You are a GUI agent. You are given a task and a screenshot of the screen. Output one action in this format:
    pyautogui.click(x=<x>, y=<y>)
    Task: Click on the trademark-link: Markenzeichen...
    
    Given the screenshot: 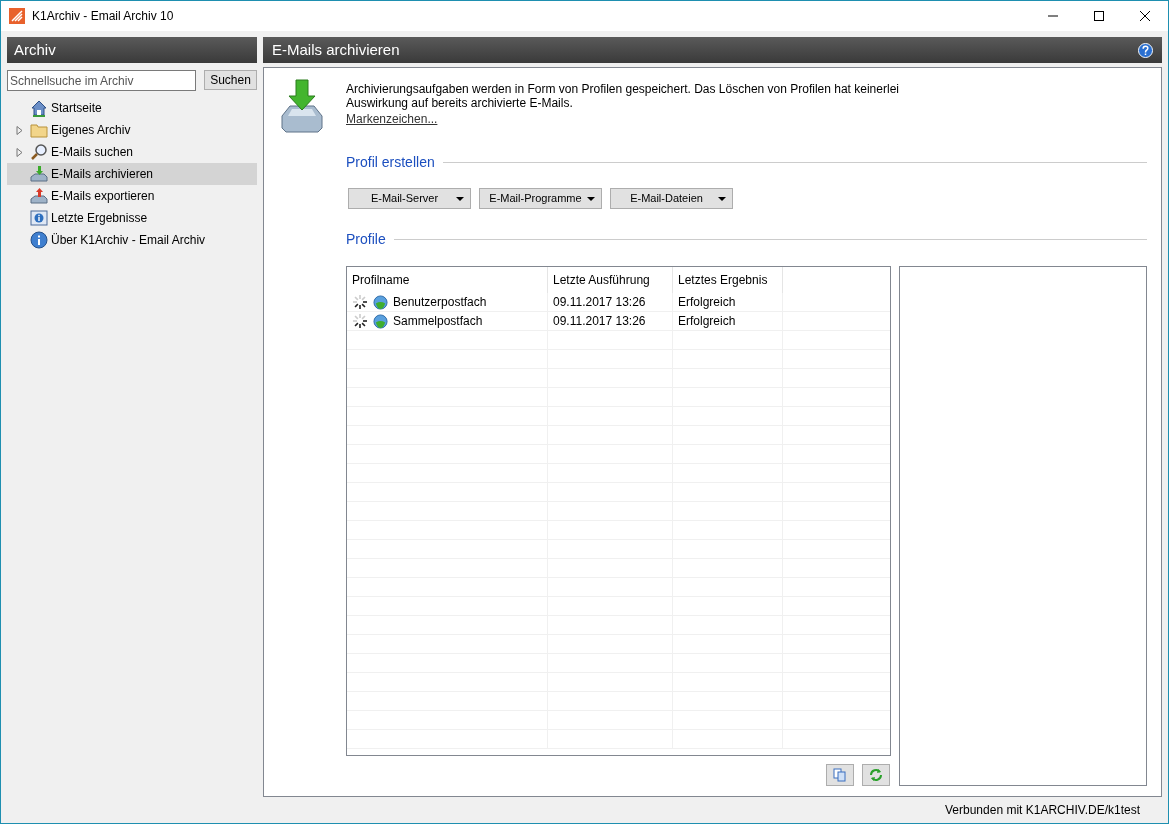 What is the action you would take?
    pyautogui.click(x=392, y=119)
    